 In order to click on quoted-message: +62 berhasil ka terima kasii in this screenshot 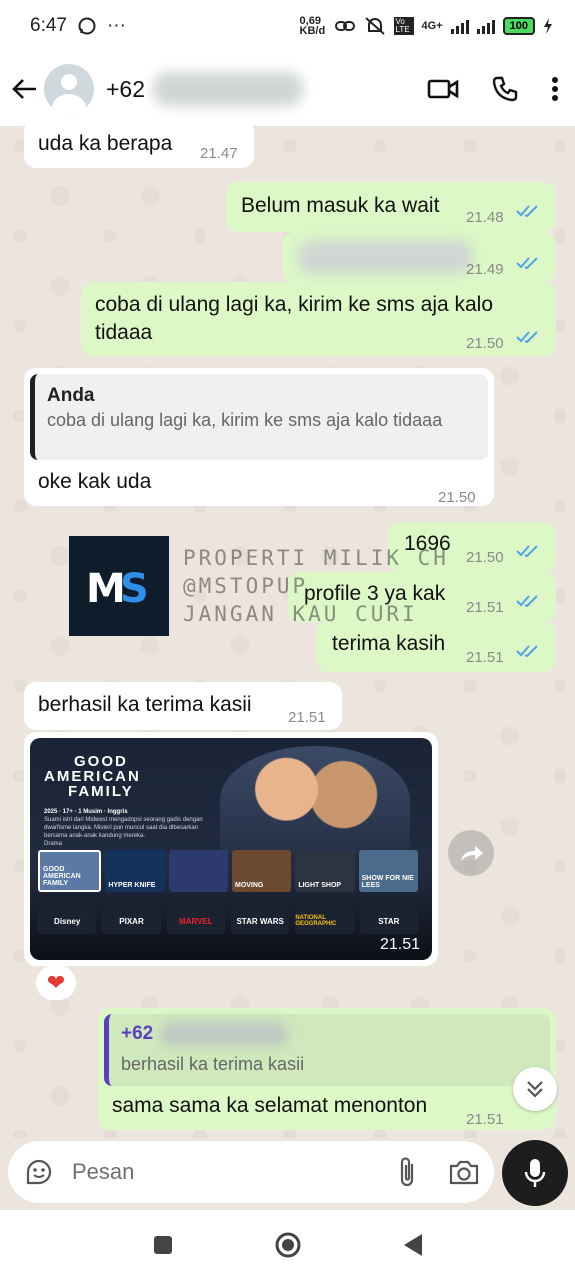, I will do `click(327, 1050)`.